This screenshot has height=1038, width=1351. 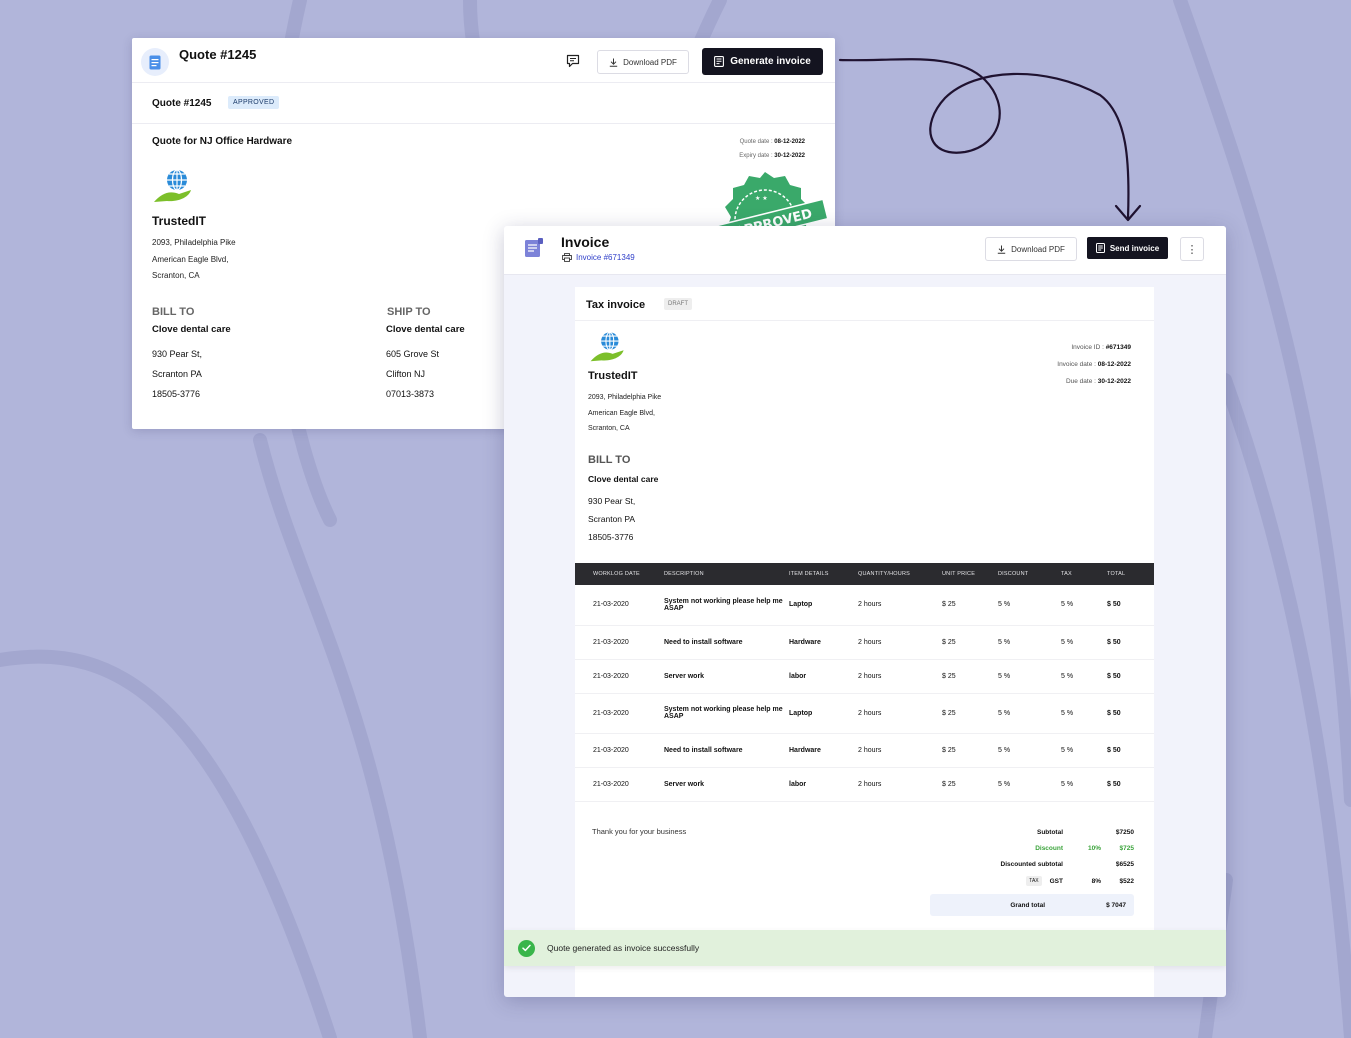 I want to click on cell-description: Server work, so click(x=726, y=676).